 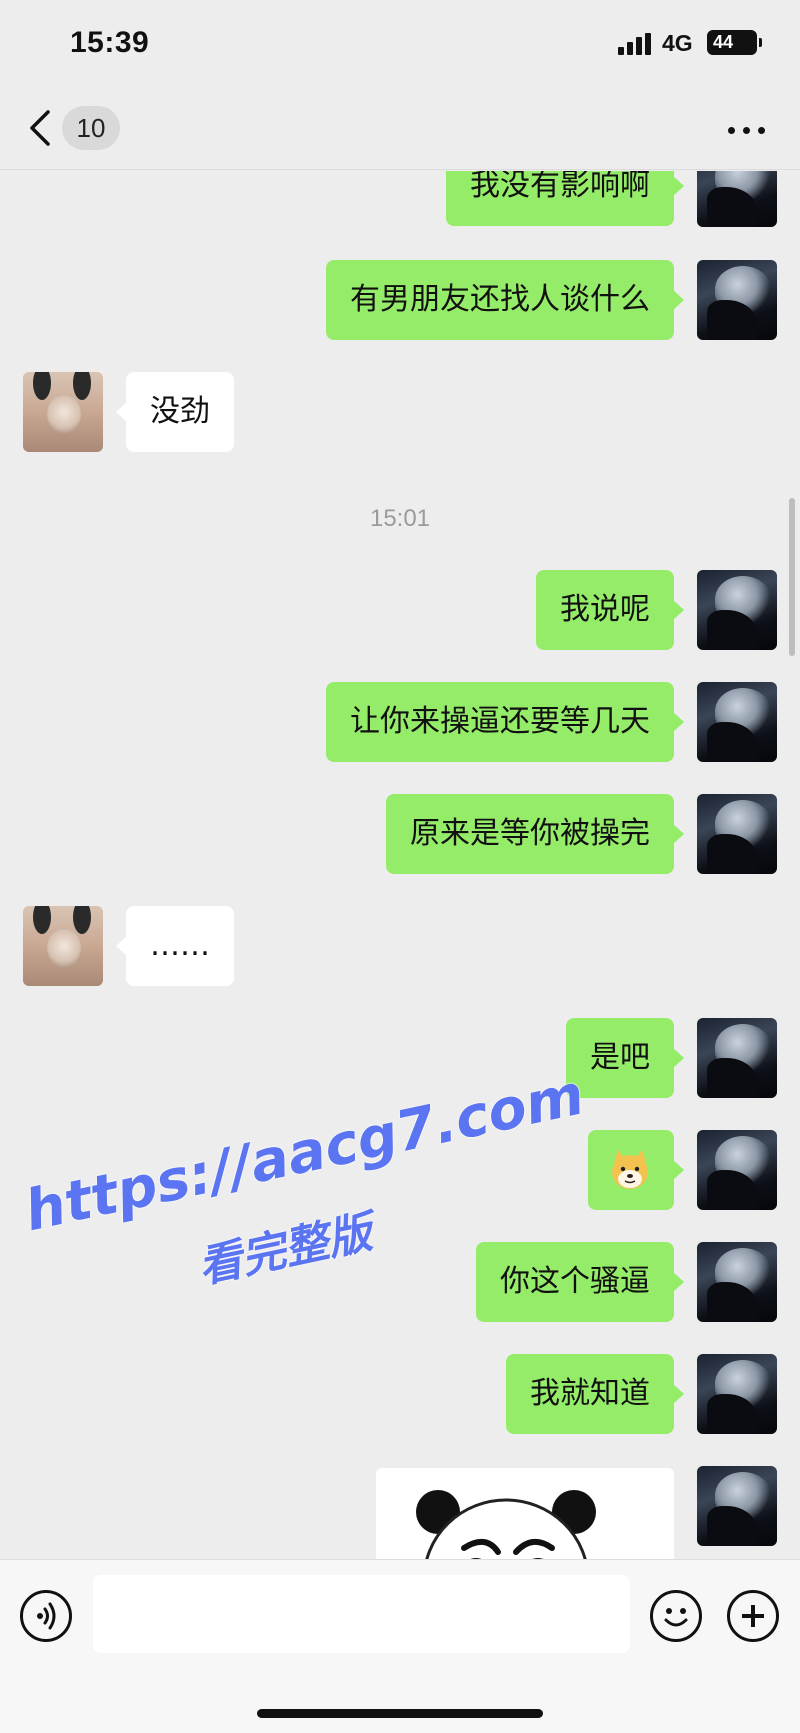 I want to click on voice-icon, so click(x=46, y=1616).